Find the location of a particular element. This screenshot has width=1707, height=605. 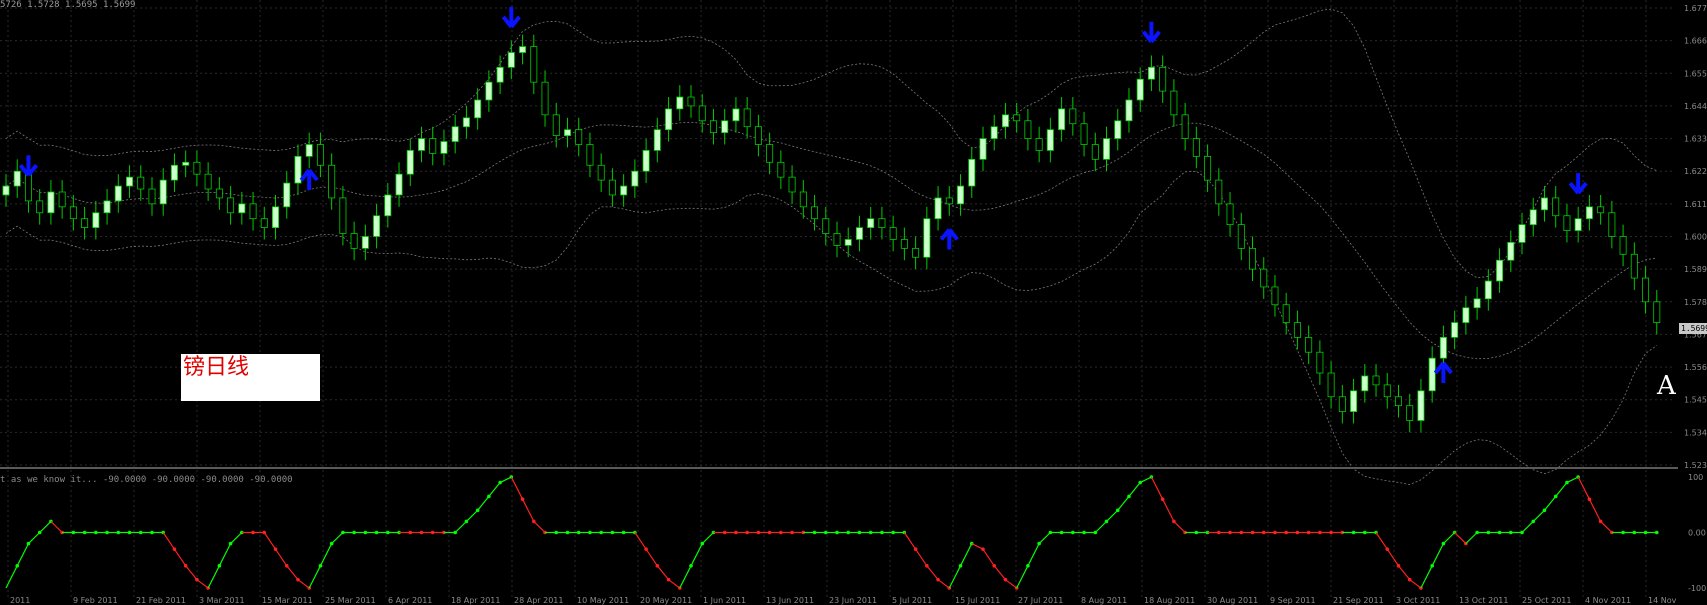

date-tick-label: 9 Sep 2011 is located at coordinates (1293, 600).